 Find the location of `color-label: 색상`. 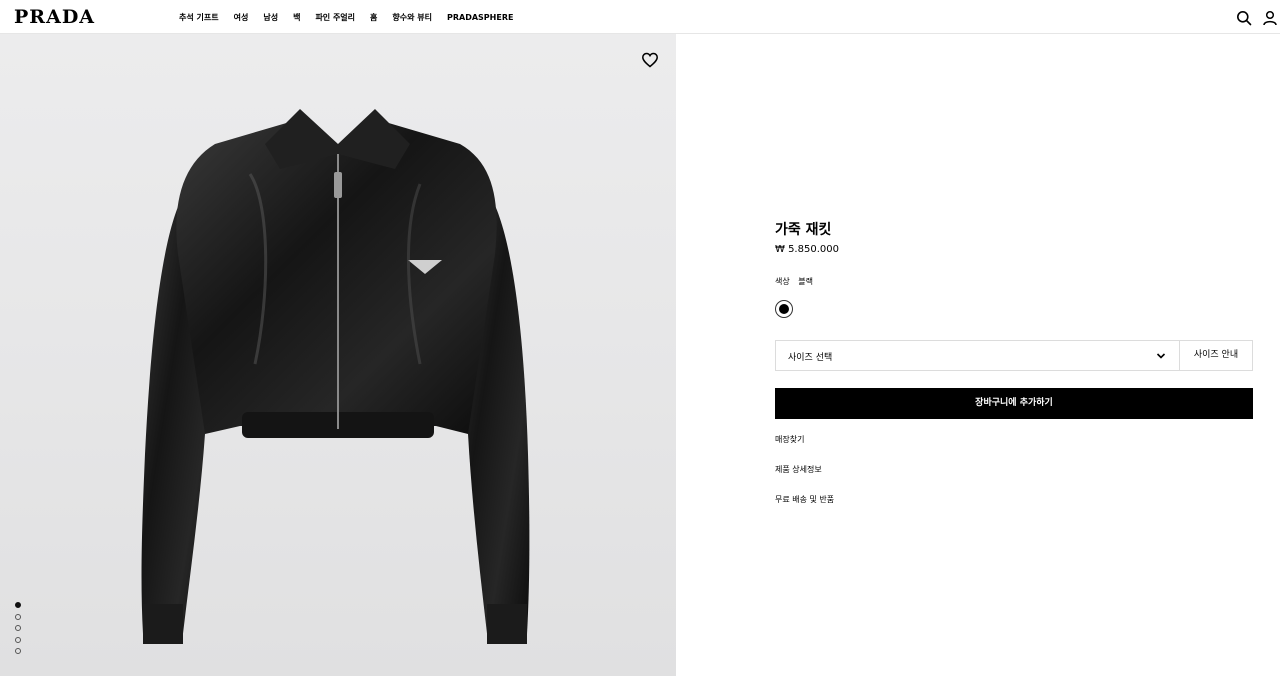

color-label: 색상 is located at coordinates (782, 281).